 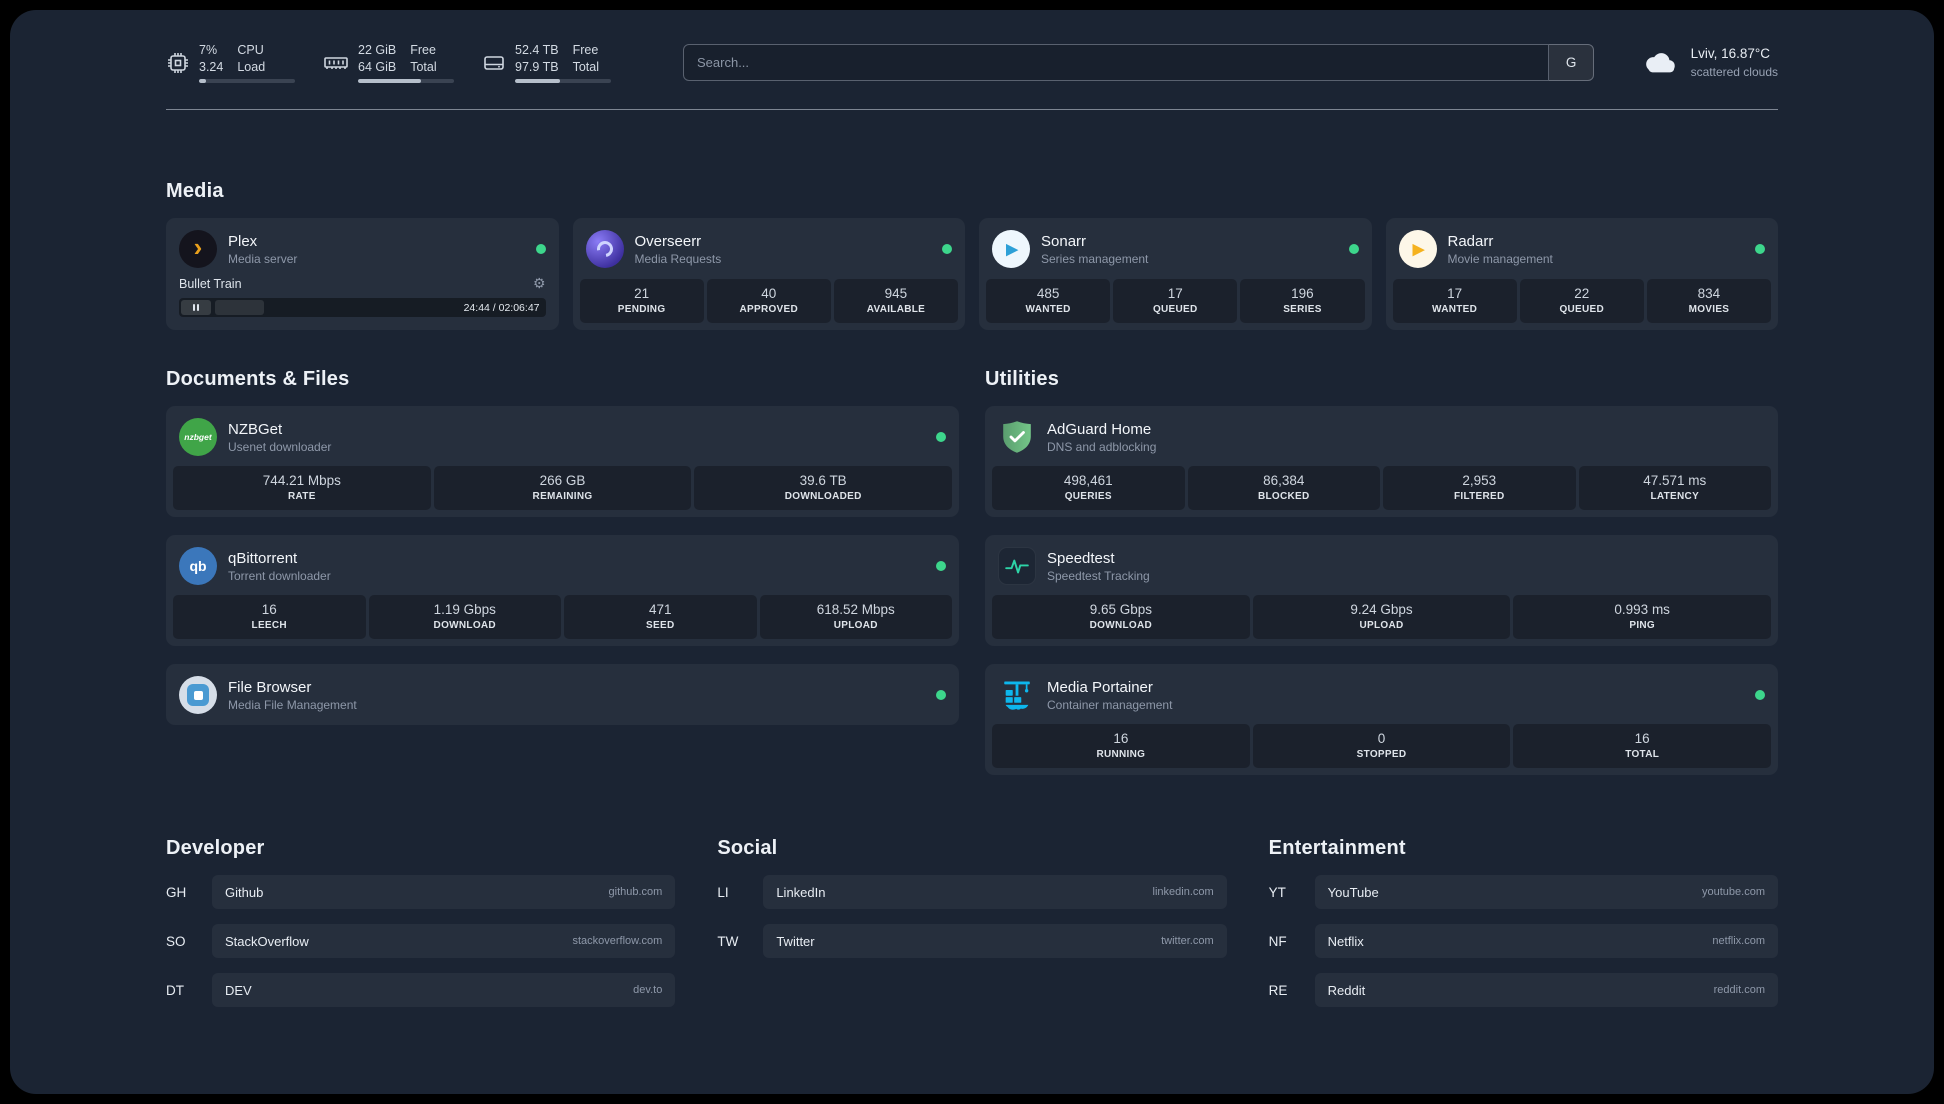 What do you see at coordinates (747, 848) in the screenshot?
I see `section-title-social: Social` at bounding box center [747, 848].